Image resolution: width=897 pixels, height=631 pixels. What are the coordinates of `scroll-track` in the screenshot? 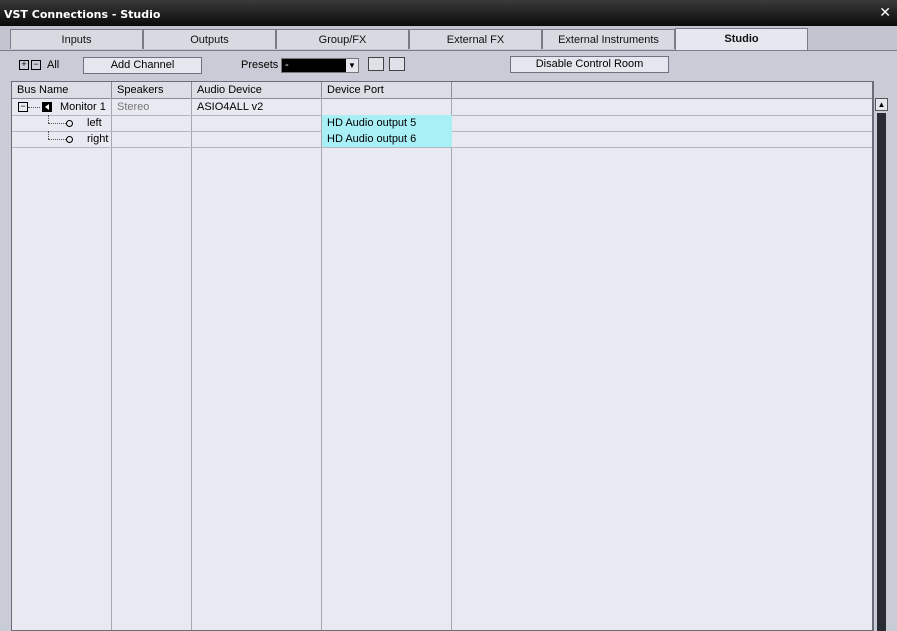 It's located at (881, 372).